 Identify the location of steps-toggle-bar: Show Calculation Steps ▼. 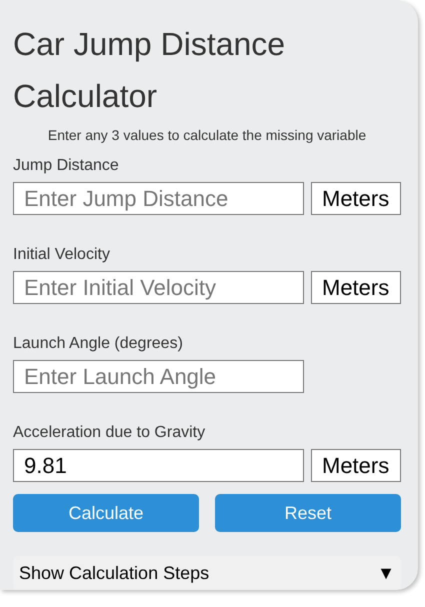
(207, 573).